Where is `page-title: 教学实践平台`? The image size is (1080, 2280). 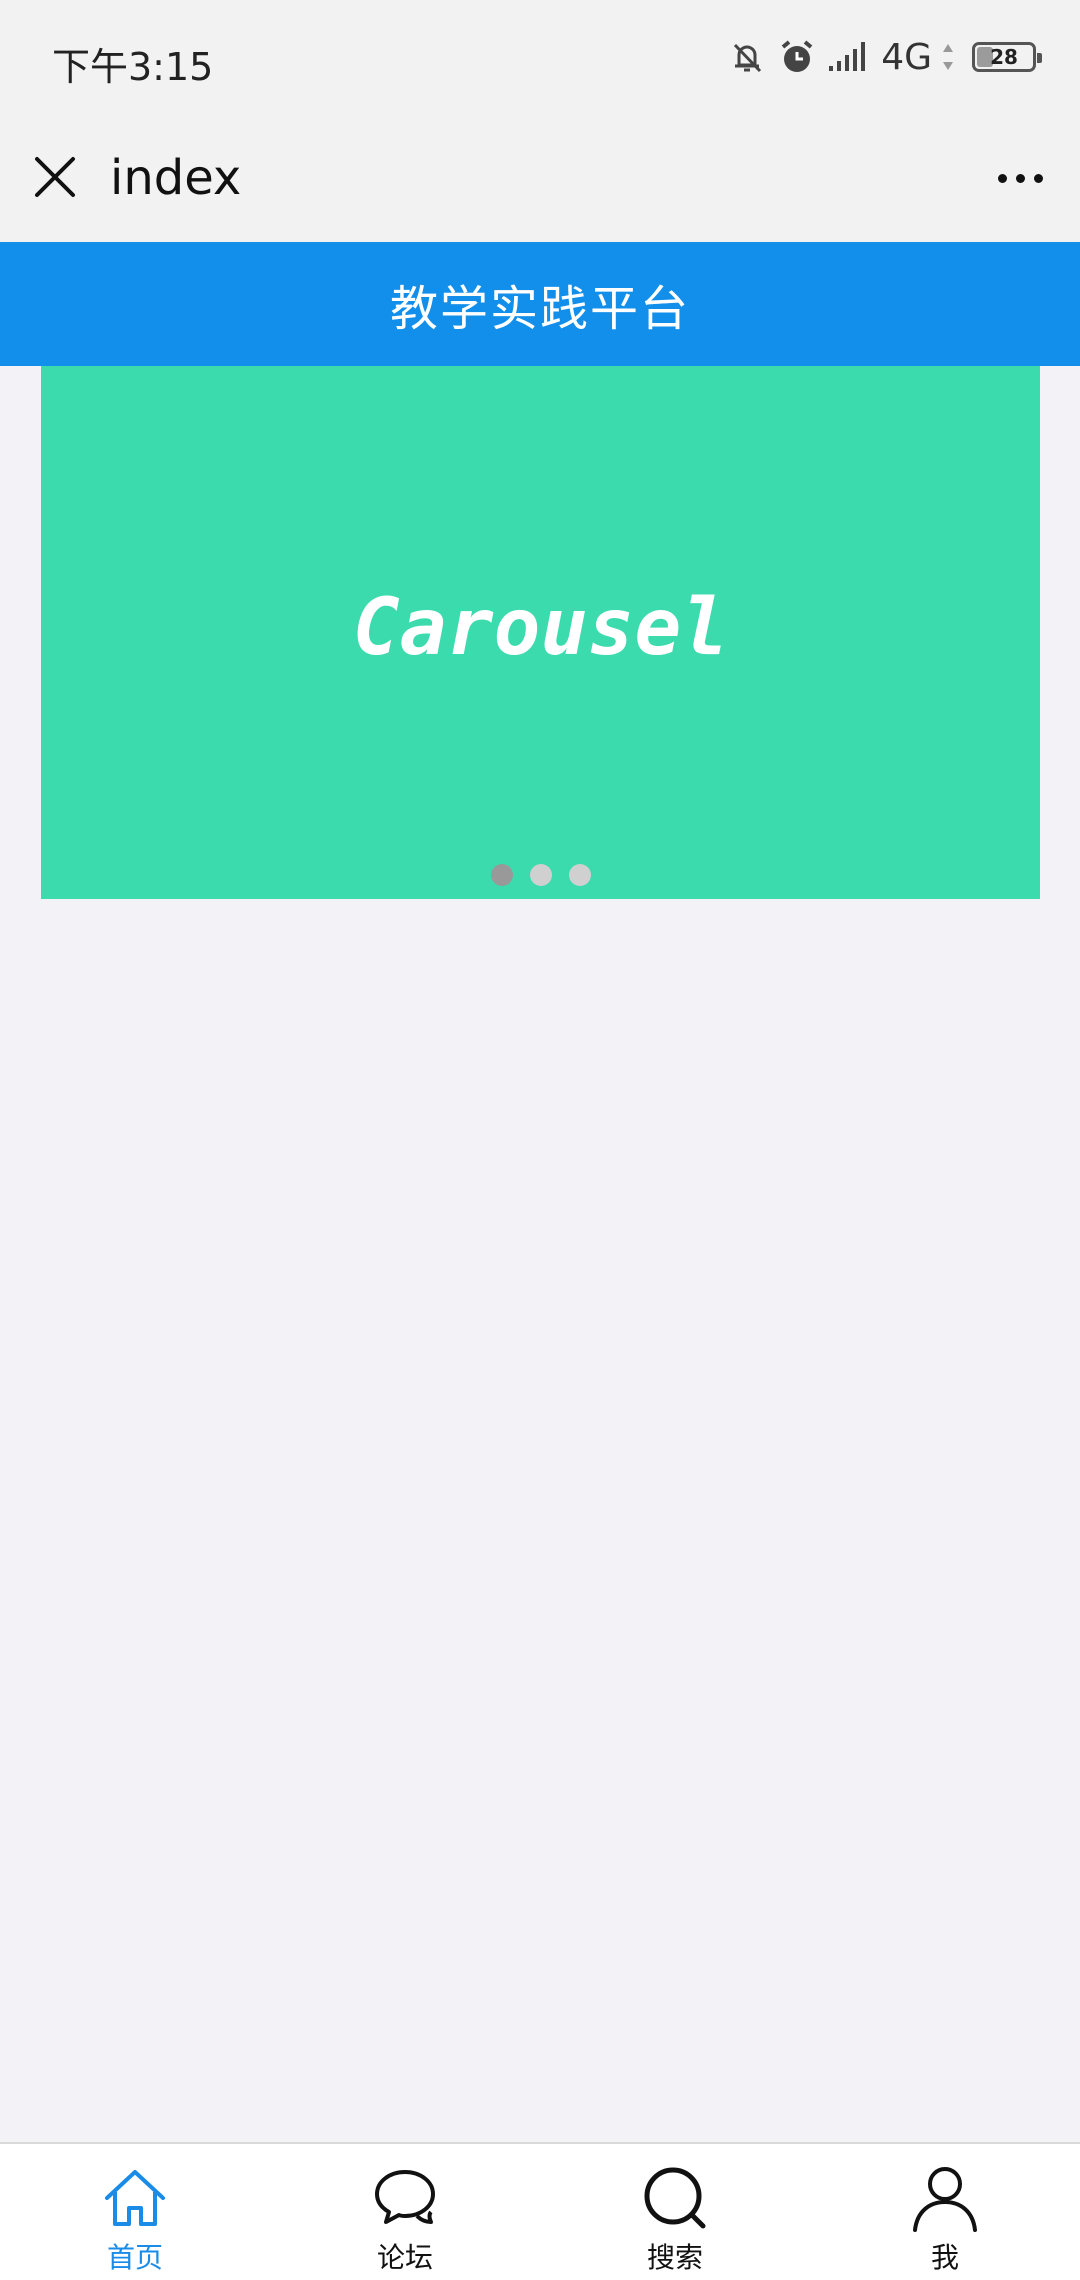
page-title: 教学实践平台 is located at coordinates (539, 309).